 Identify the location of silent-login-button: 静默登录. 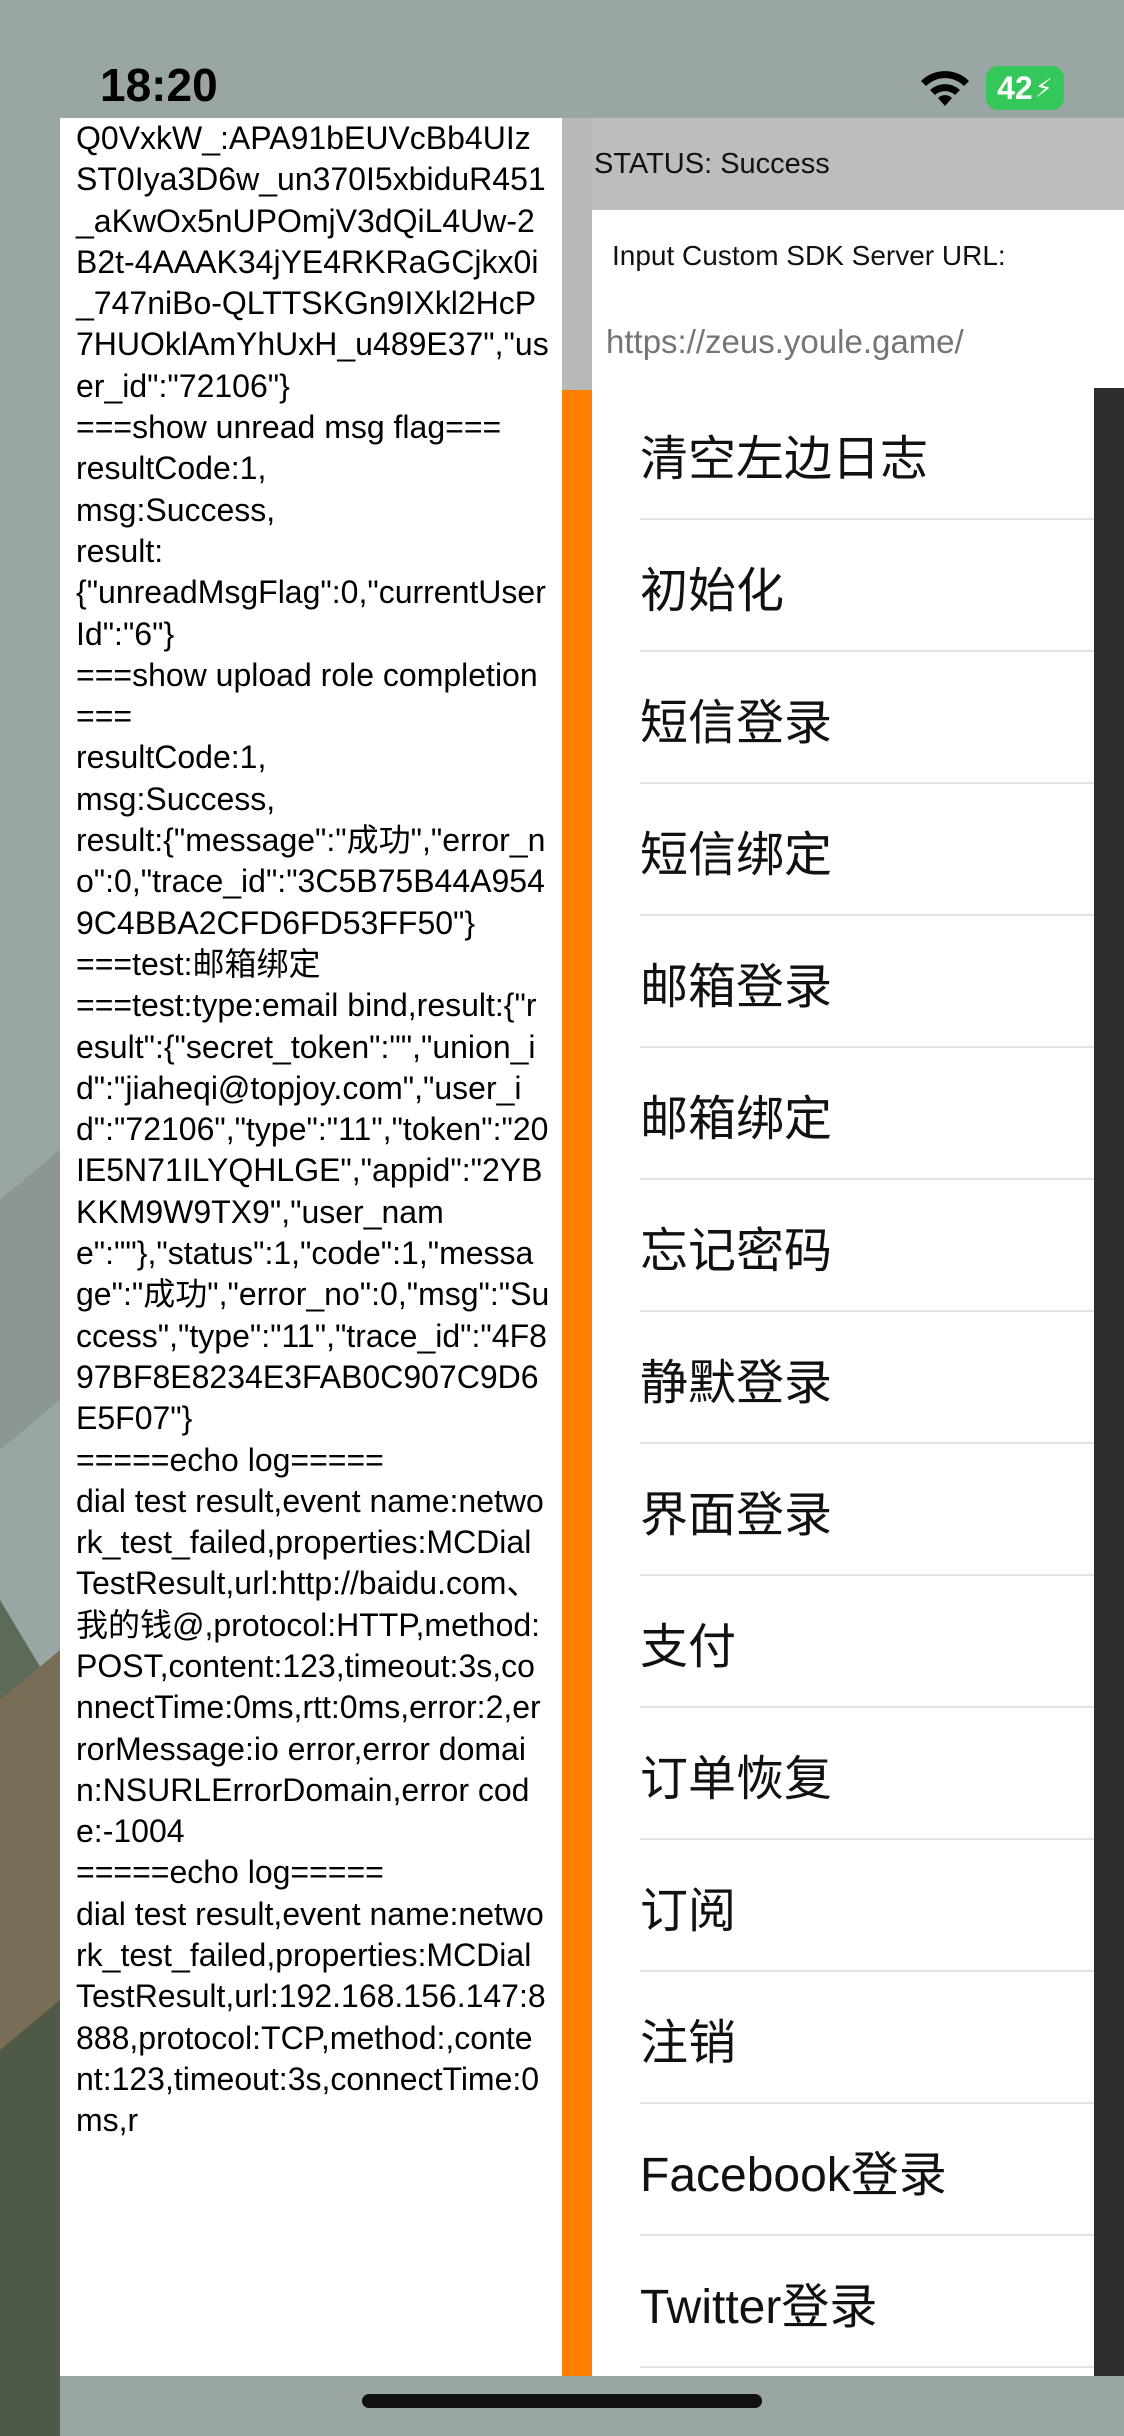
(843, 1378).